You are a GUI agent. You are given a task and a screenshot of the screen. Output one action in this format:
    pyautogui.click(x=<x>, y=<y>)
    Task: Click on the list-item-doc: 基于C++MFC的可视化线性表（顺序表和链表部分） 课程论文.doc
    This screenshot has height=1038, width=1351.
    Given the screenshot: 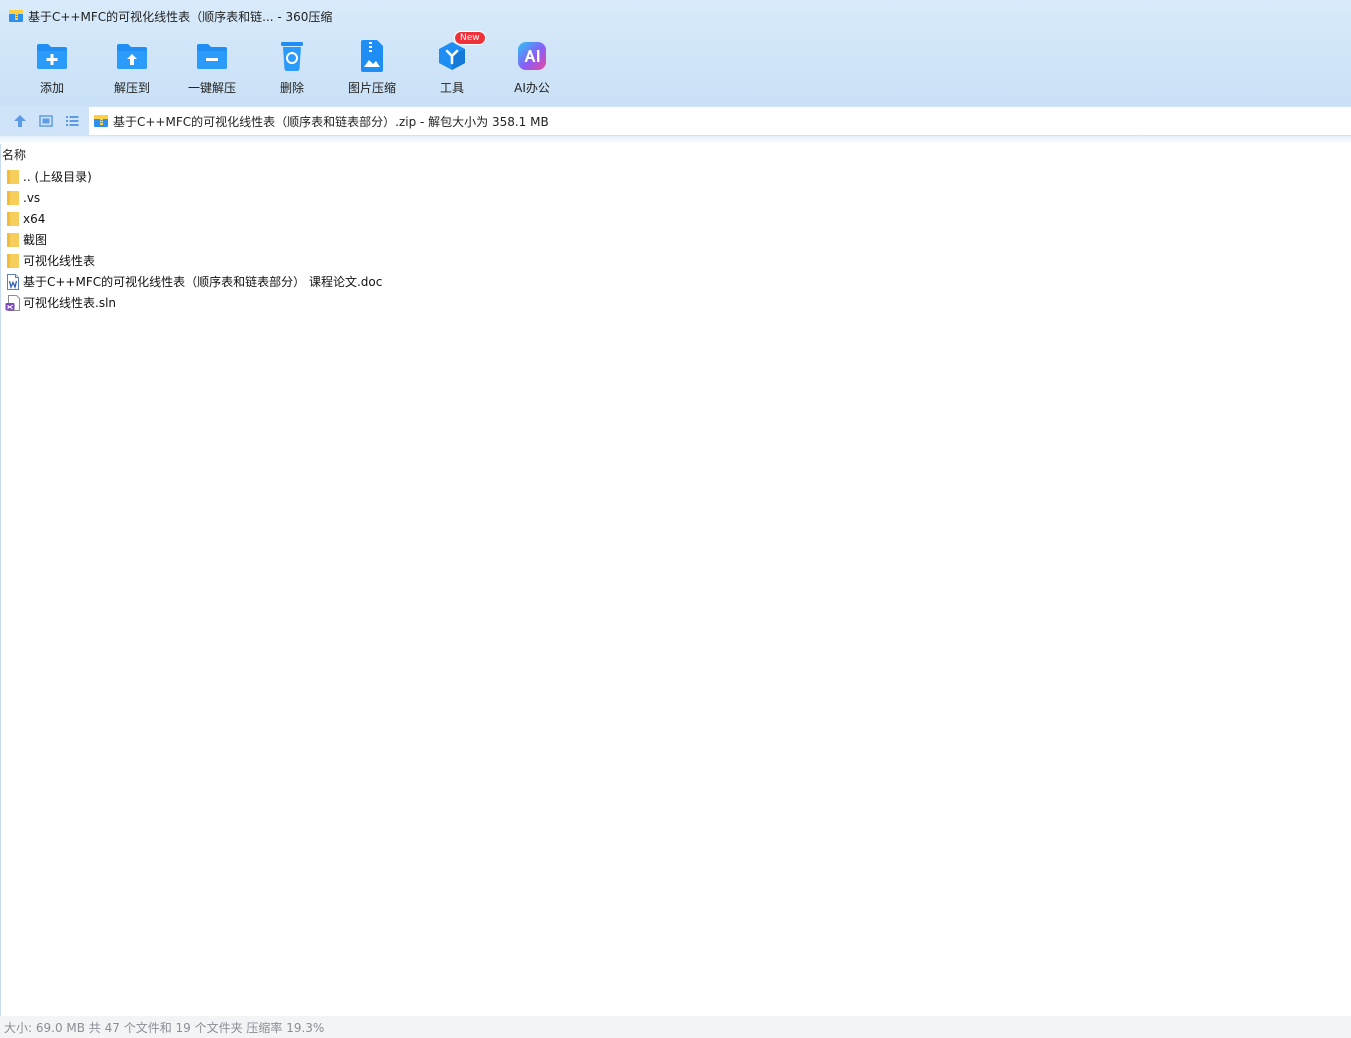 What is the action you would take?
    pyautogui.click(x=676, y=281)
    